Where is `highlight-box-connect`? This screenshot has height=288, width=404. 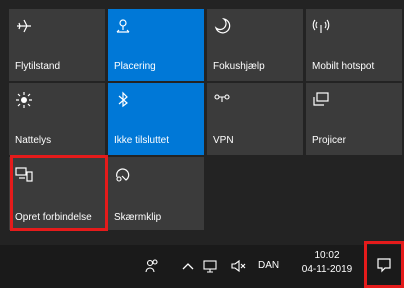
highlight-box-connect is located at coordinates (59, 193).